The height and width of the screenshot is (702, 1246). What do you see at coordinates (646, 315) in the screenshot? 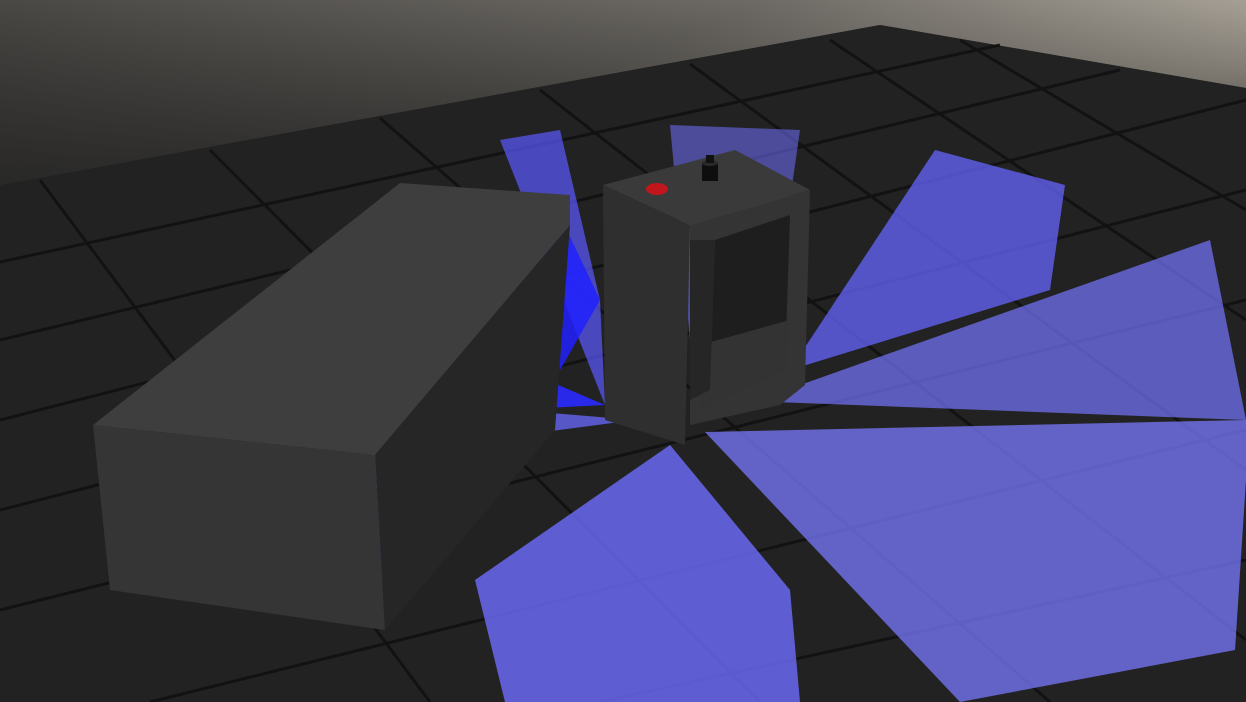
I see `robot-left-front` at bounding box center [646, 315].